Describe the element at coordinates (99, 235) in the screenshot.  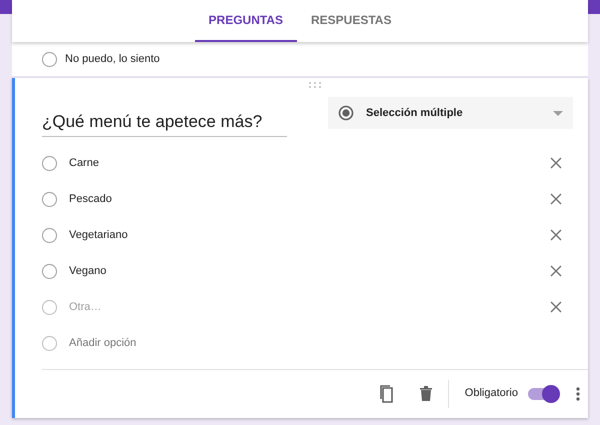
I see `option-label: Vegetariano` at that location.